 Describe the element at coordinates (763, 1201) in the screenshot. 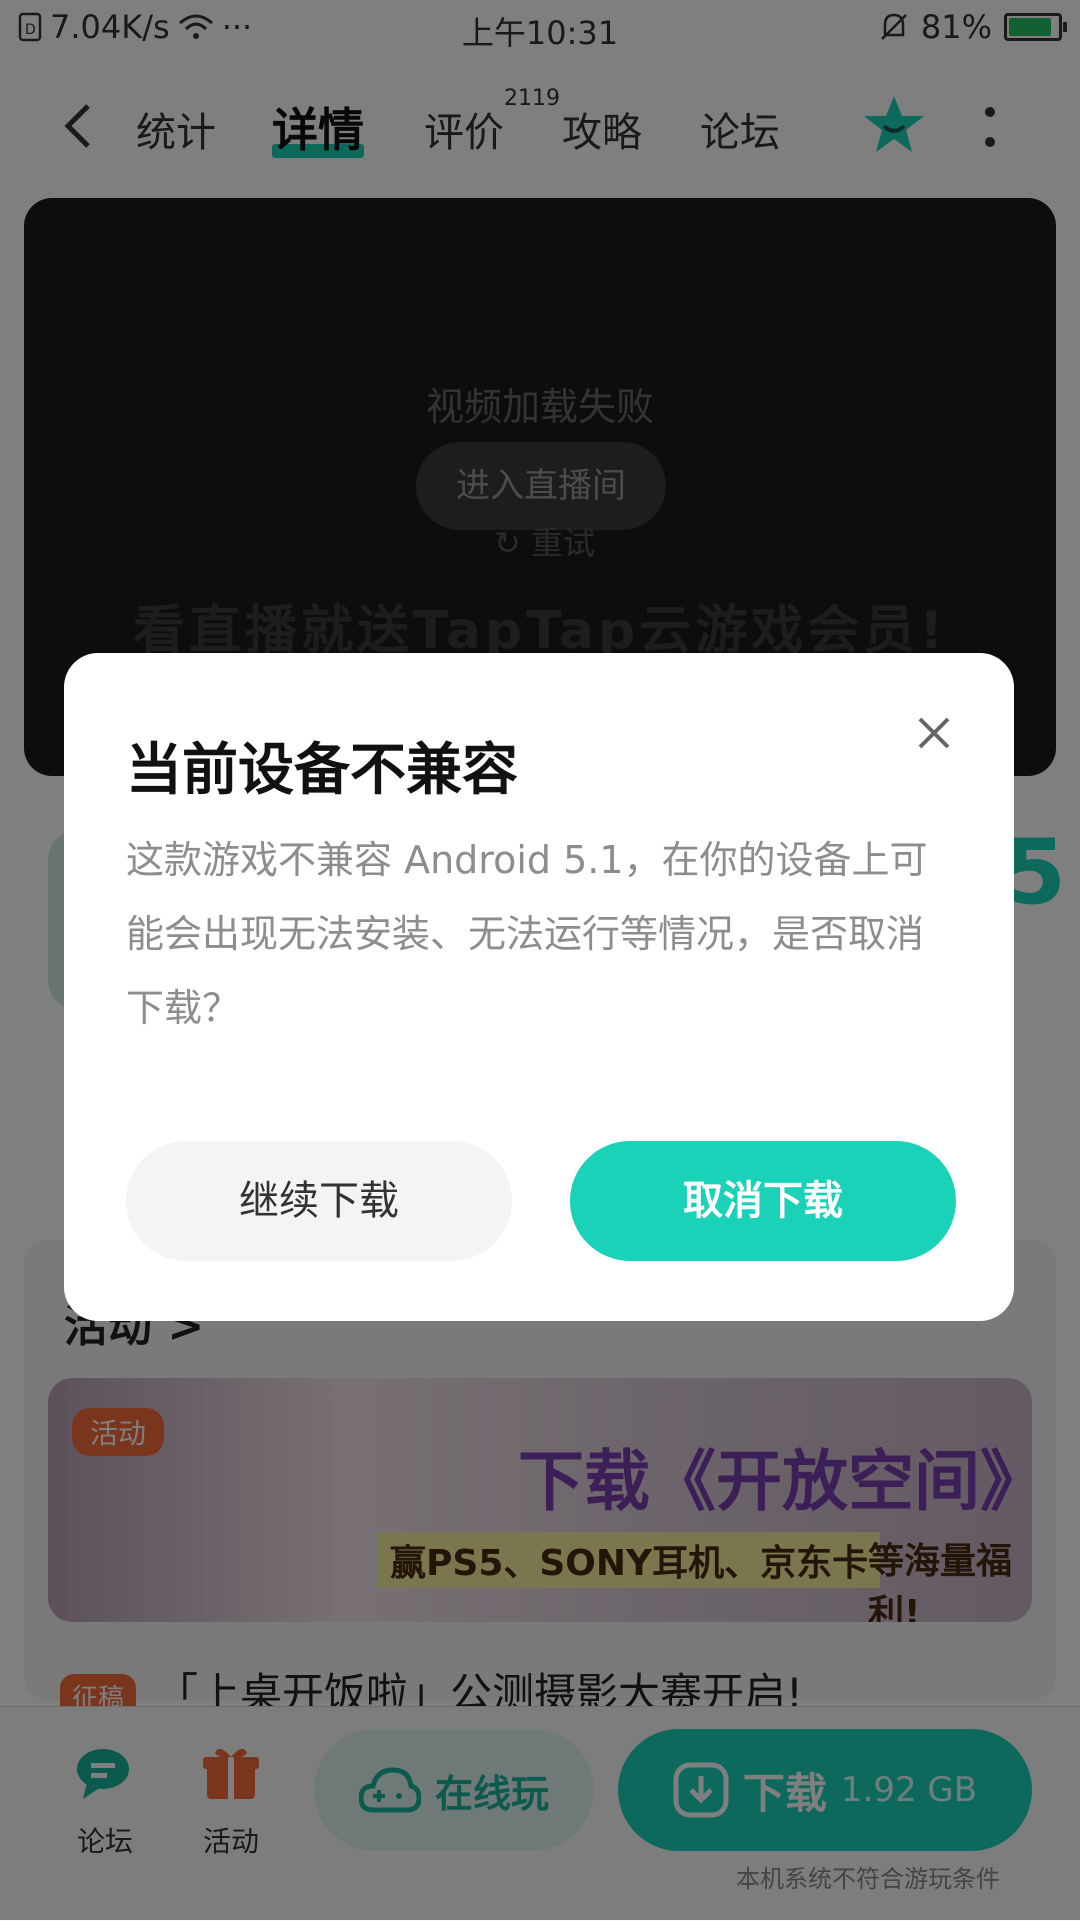

I see `cancel-download-button: 取消下载` at that location.